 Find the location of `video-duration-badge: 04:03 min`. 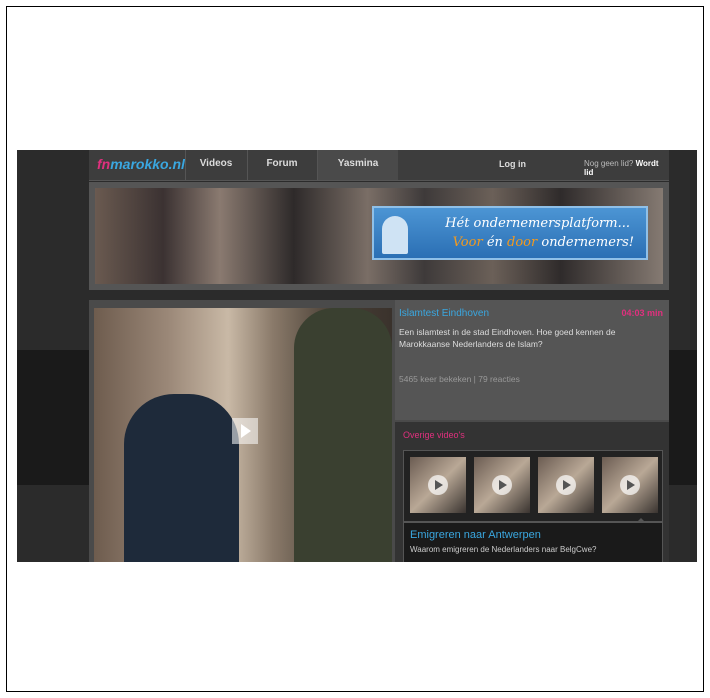

video-duration-badge: 04:03 min is located at coordinates (642, 313).